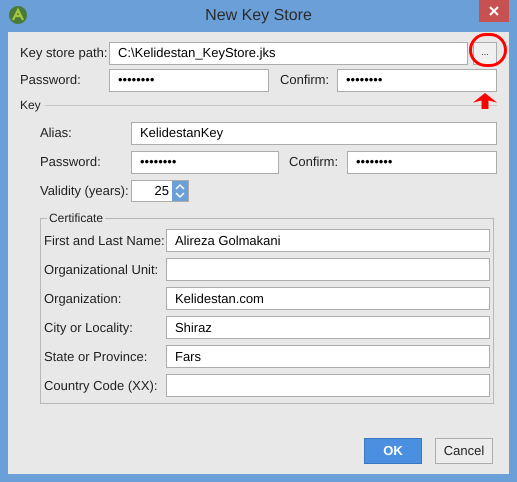 This screenshot has width=517, height=482. I want to click on field-label: Key store path:, so click(62, 53).